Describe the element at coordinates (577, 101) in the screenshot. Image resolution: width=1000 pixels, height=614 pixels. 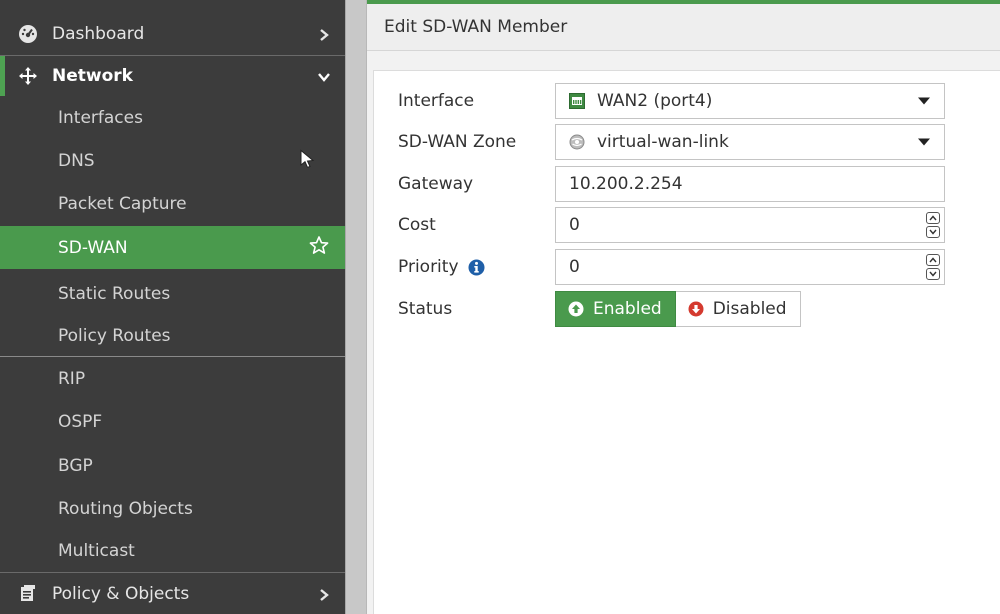
I see `port-icon` at that location.